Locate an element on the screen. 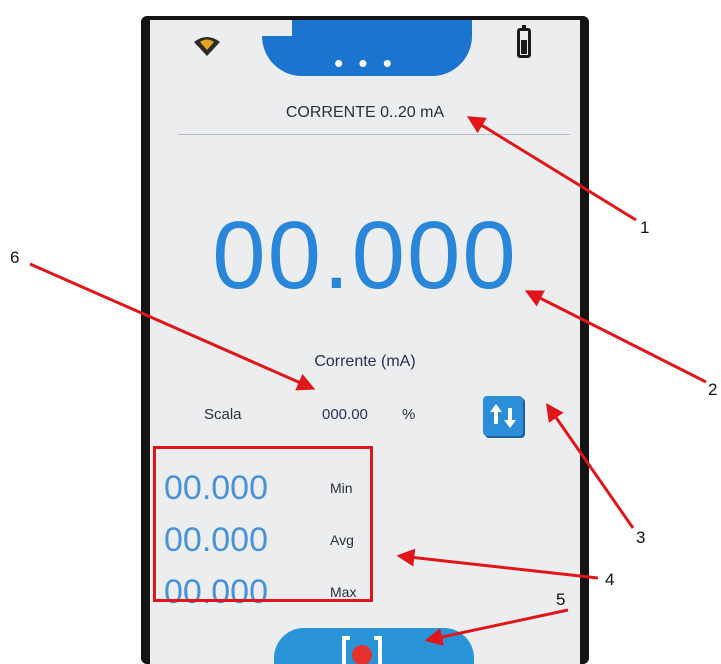  scale-value: 000.00 is located at coordinates (345, 414).